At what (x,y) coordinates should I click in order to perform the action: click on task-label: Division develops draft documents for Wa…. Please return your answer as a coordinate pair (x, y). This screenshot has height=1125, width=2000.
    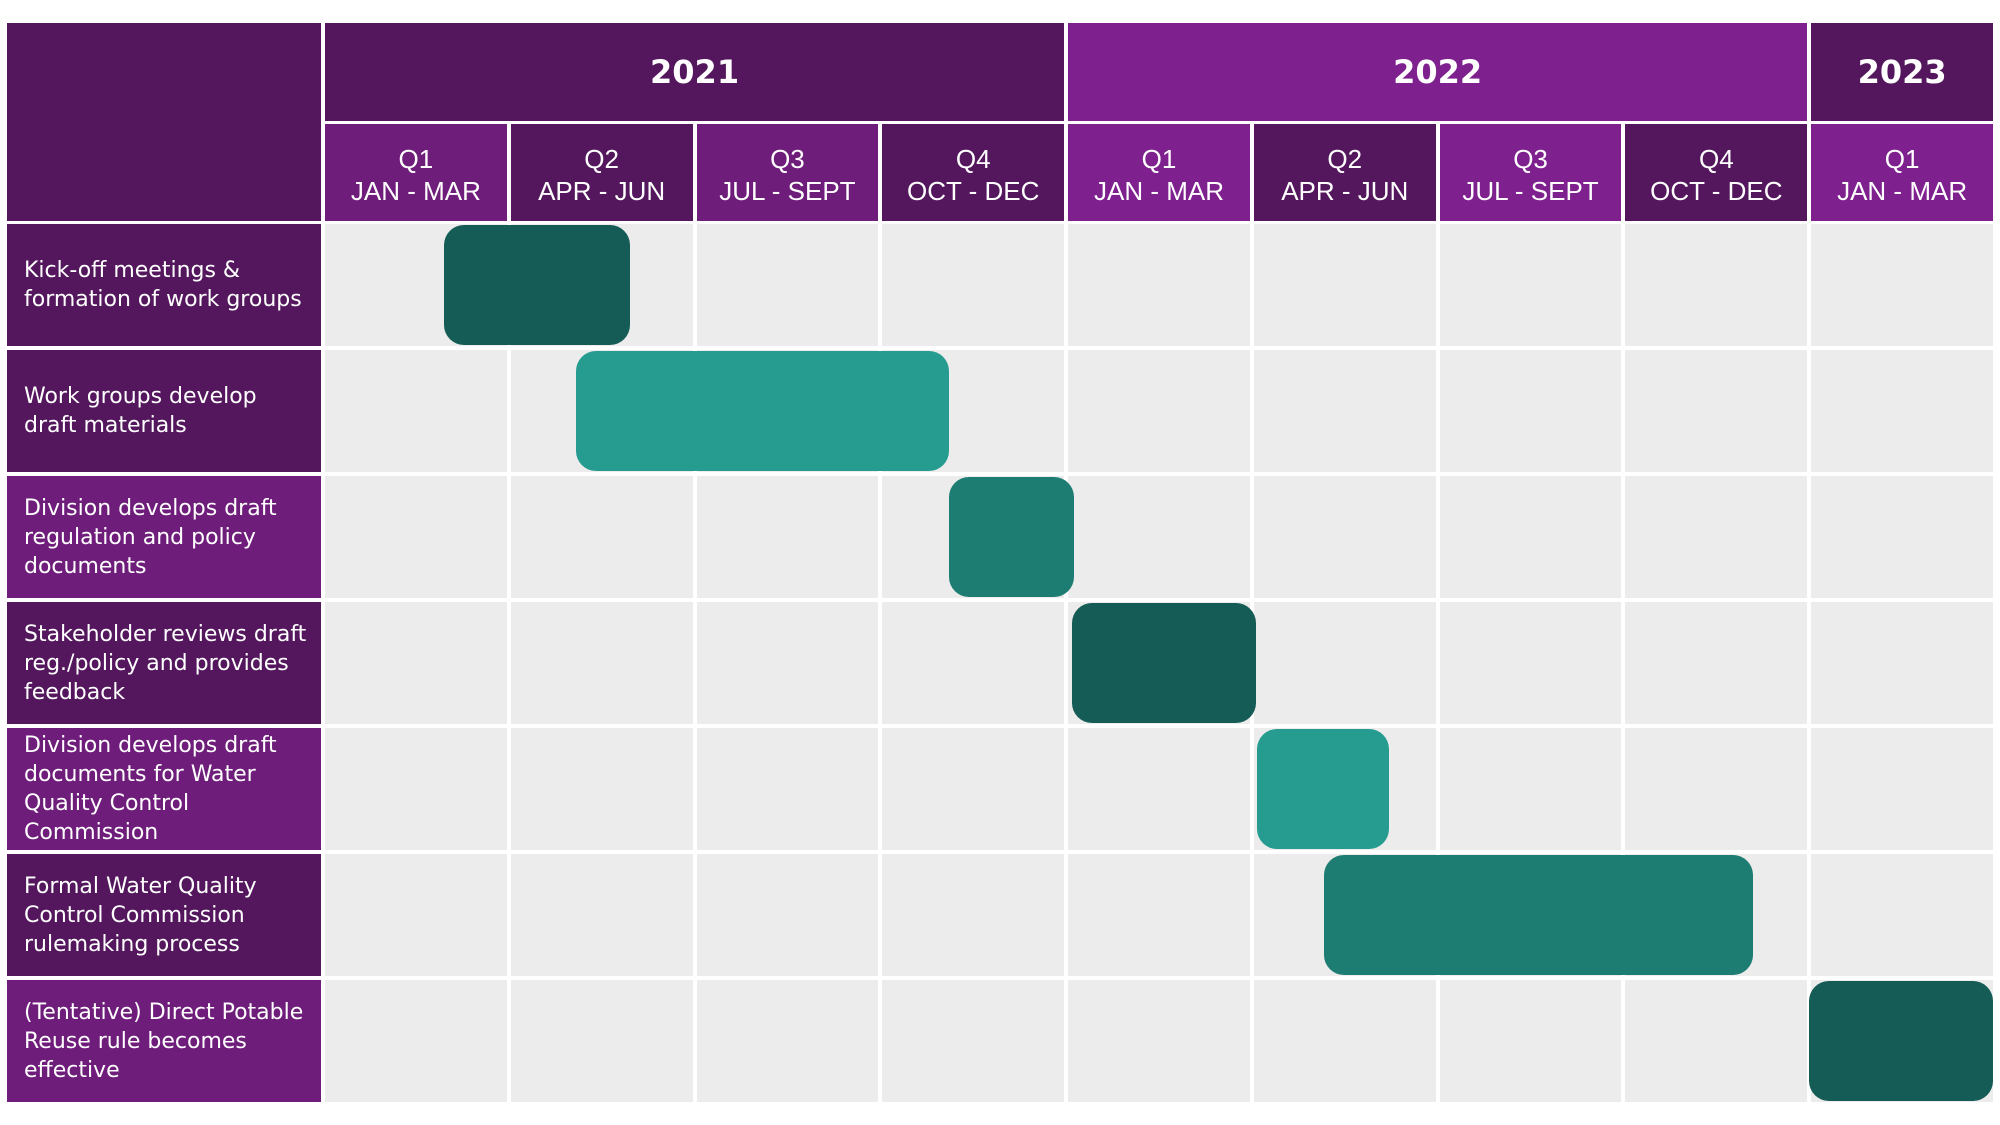
    Looking at the image, I should click on (164, 789).